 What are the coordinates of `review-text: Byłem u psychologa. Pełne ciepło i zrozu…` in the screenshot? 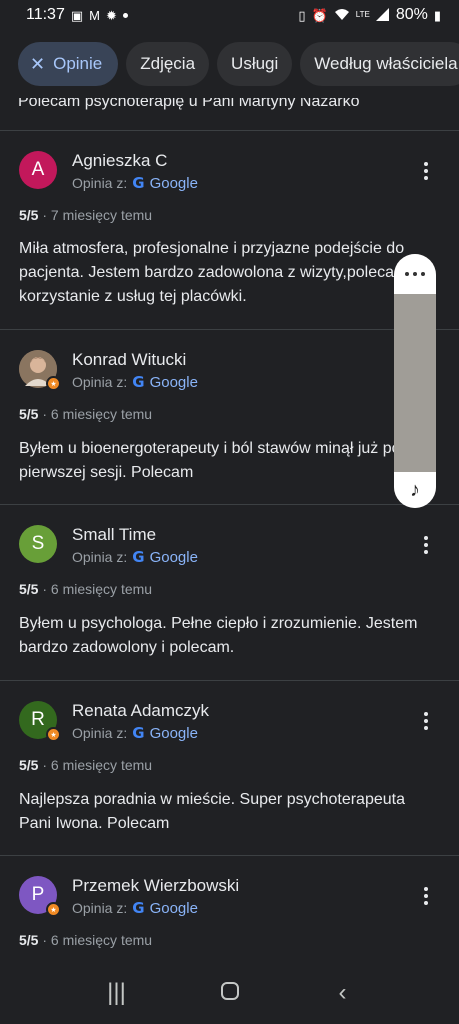 It's located at (218, 635).